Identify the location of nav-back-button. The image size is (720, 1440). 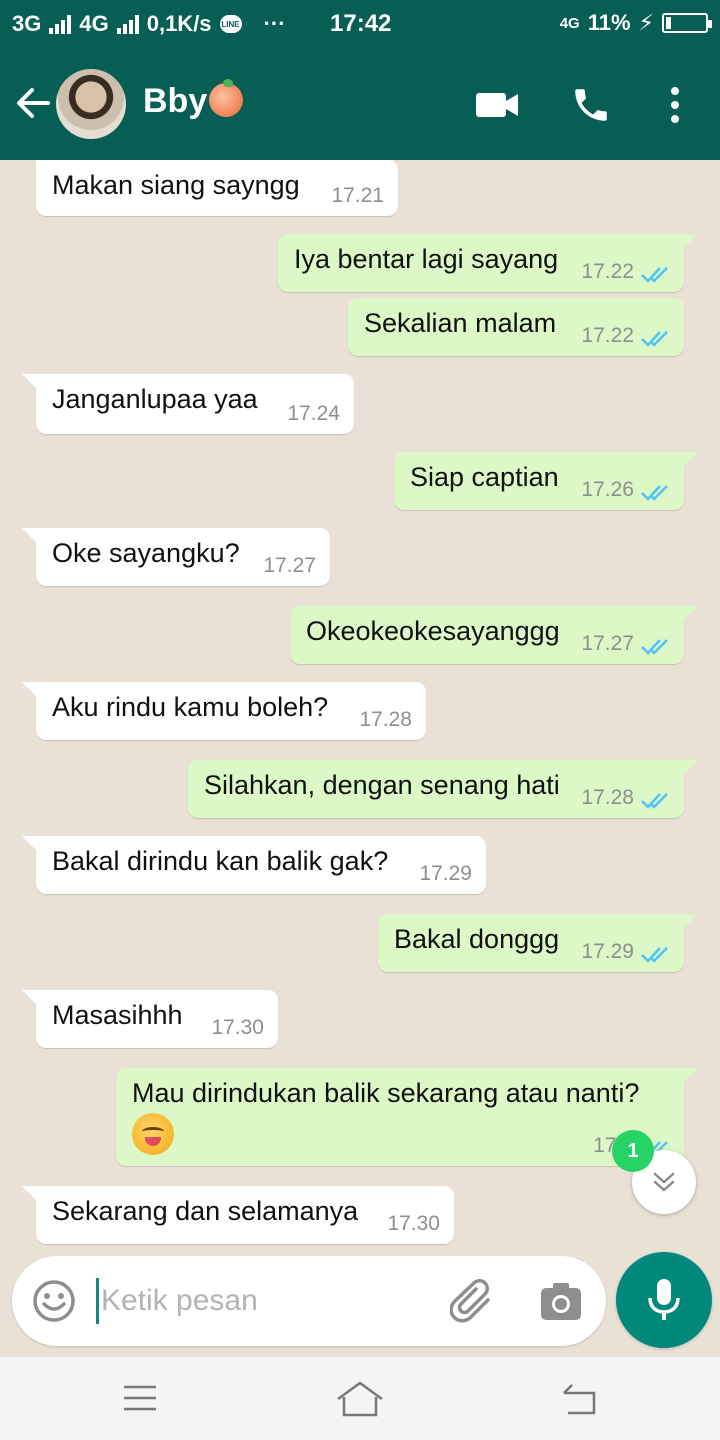
(580, 1399).